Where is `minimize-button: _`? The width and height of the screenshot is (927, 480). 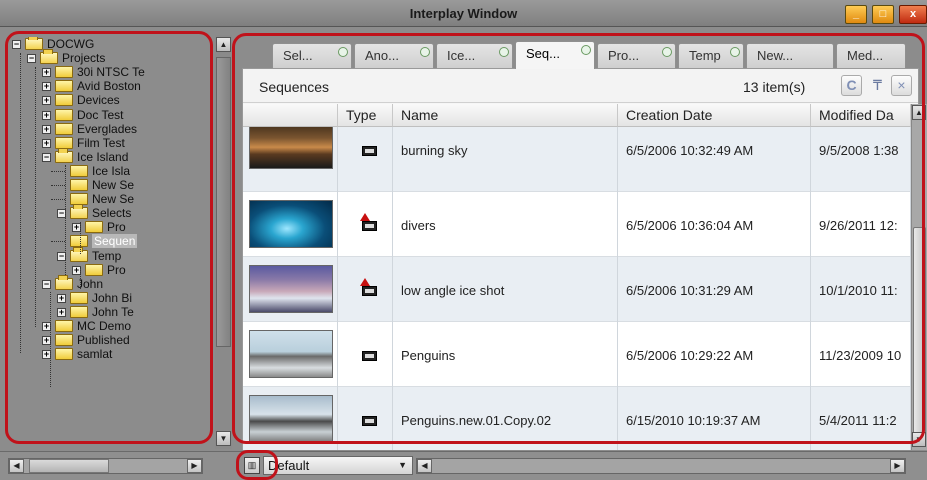
minimize-button: _ is located at coordinates (856, 14).